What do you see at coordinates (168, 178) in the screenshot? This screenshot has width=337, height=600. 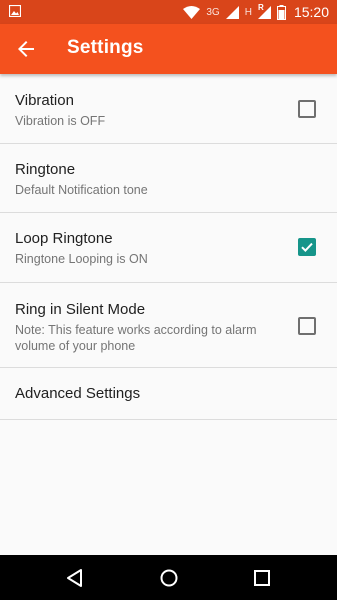 I see `setting-ringtone: Ringtone Default Notification tone` at bounding box center [168, 178].